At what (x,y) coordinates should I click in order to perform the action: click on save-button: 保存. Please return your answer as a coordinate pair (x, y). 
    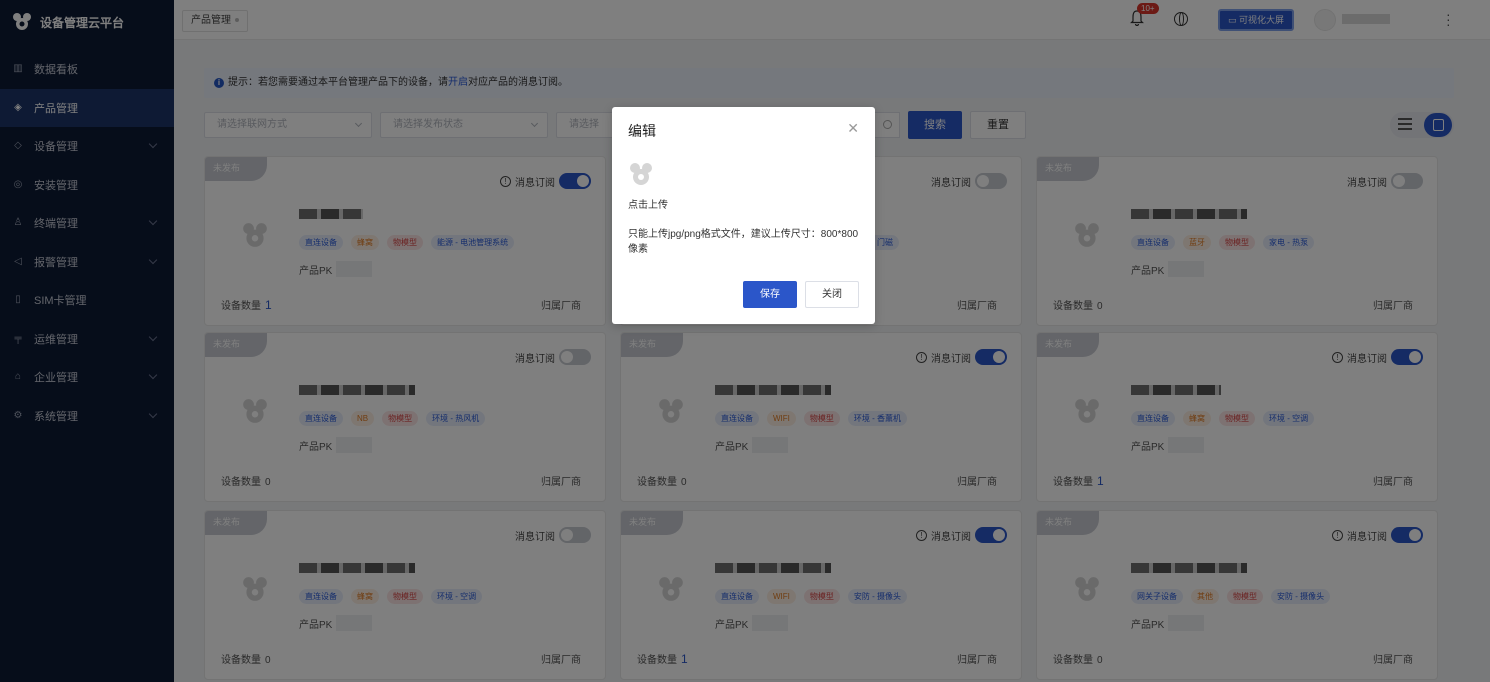
    Looking at the image, I should click on (770, 294).